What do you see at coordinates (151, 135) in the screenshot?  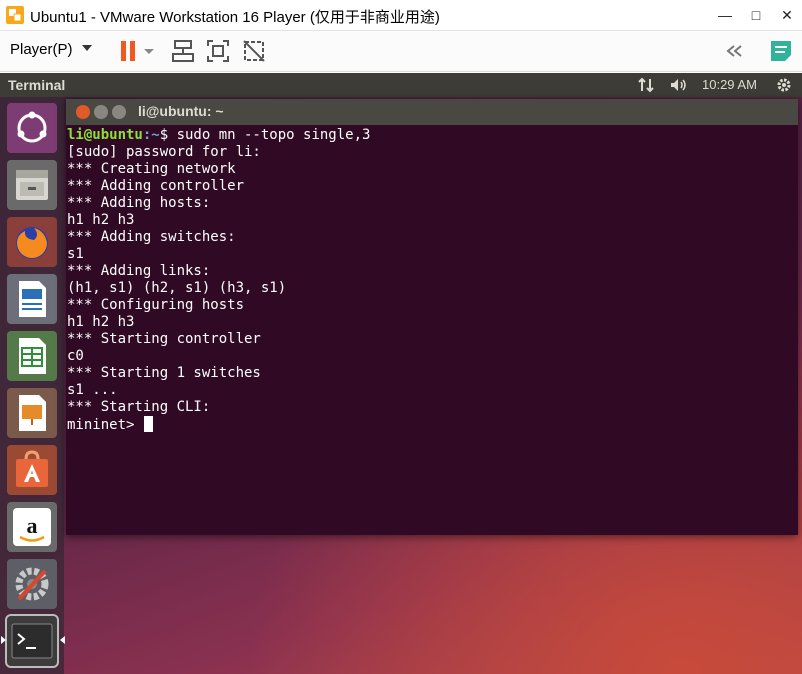 I see `prompt-path: :~` at bounding box center [151, 135].